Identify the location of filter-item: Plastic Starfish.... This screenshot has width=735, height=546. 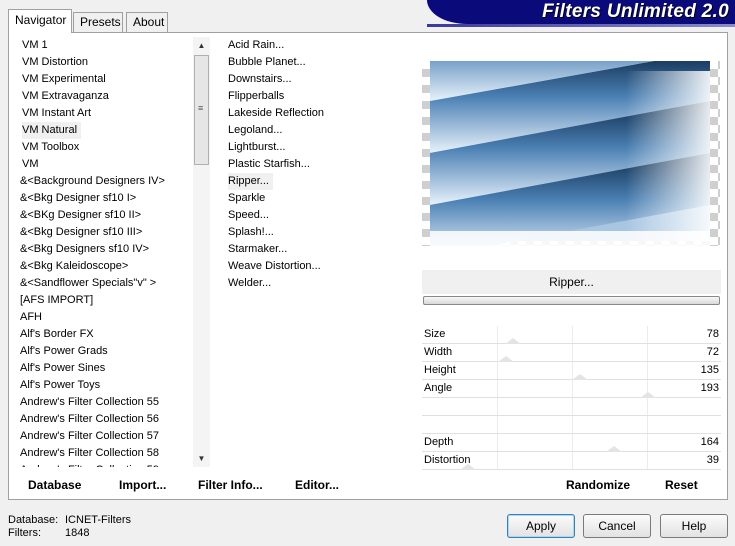
(317, 164).